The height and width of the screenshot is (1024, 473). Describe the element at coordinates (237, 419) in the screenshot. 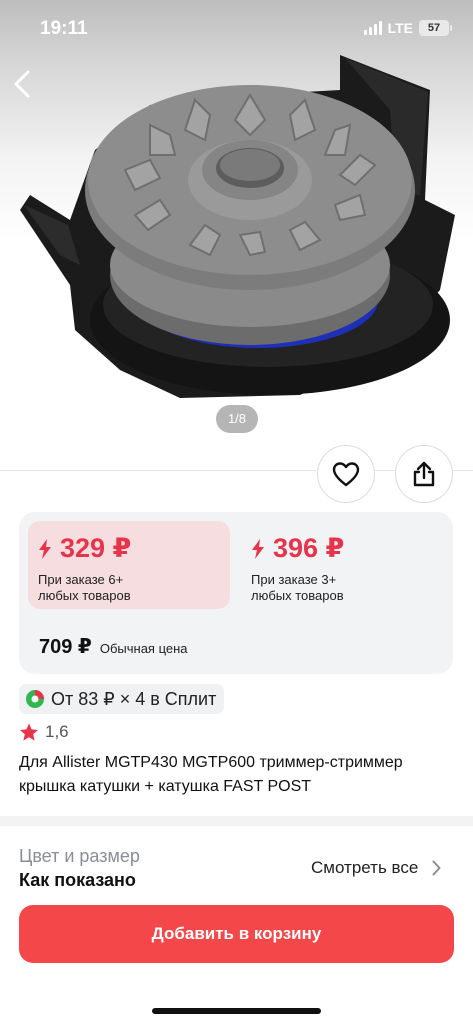

I see `gallery-pager: 1/8` at that location.